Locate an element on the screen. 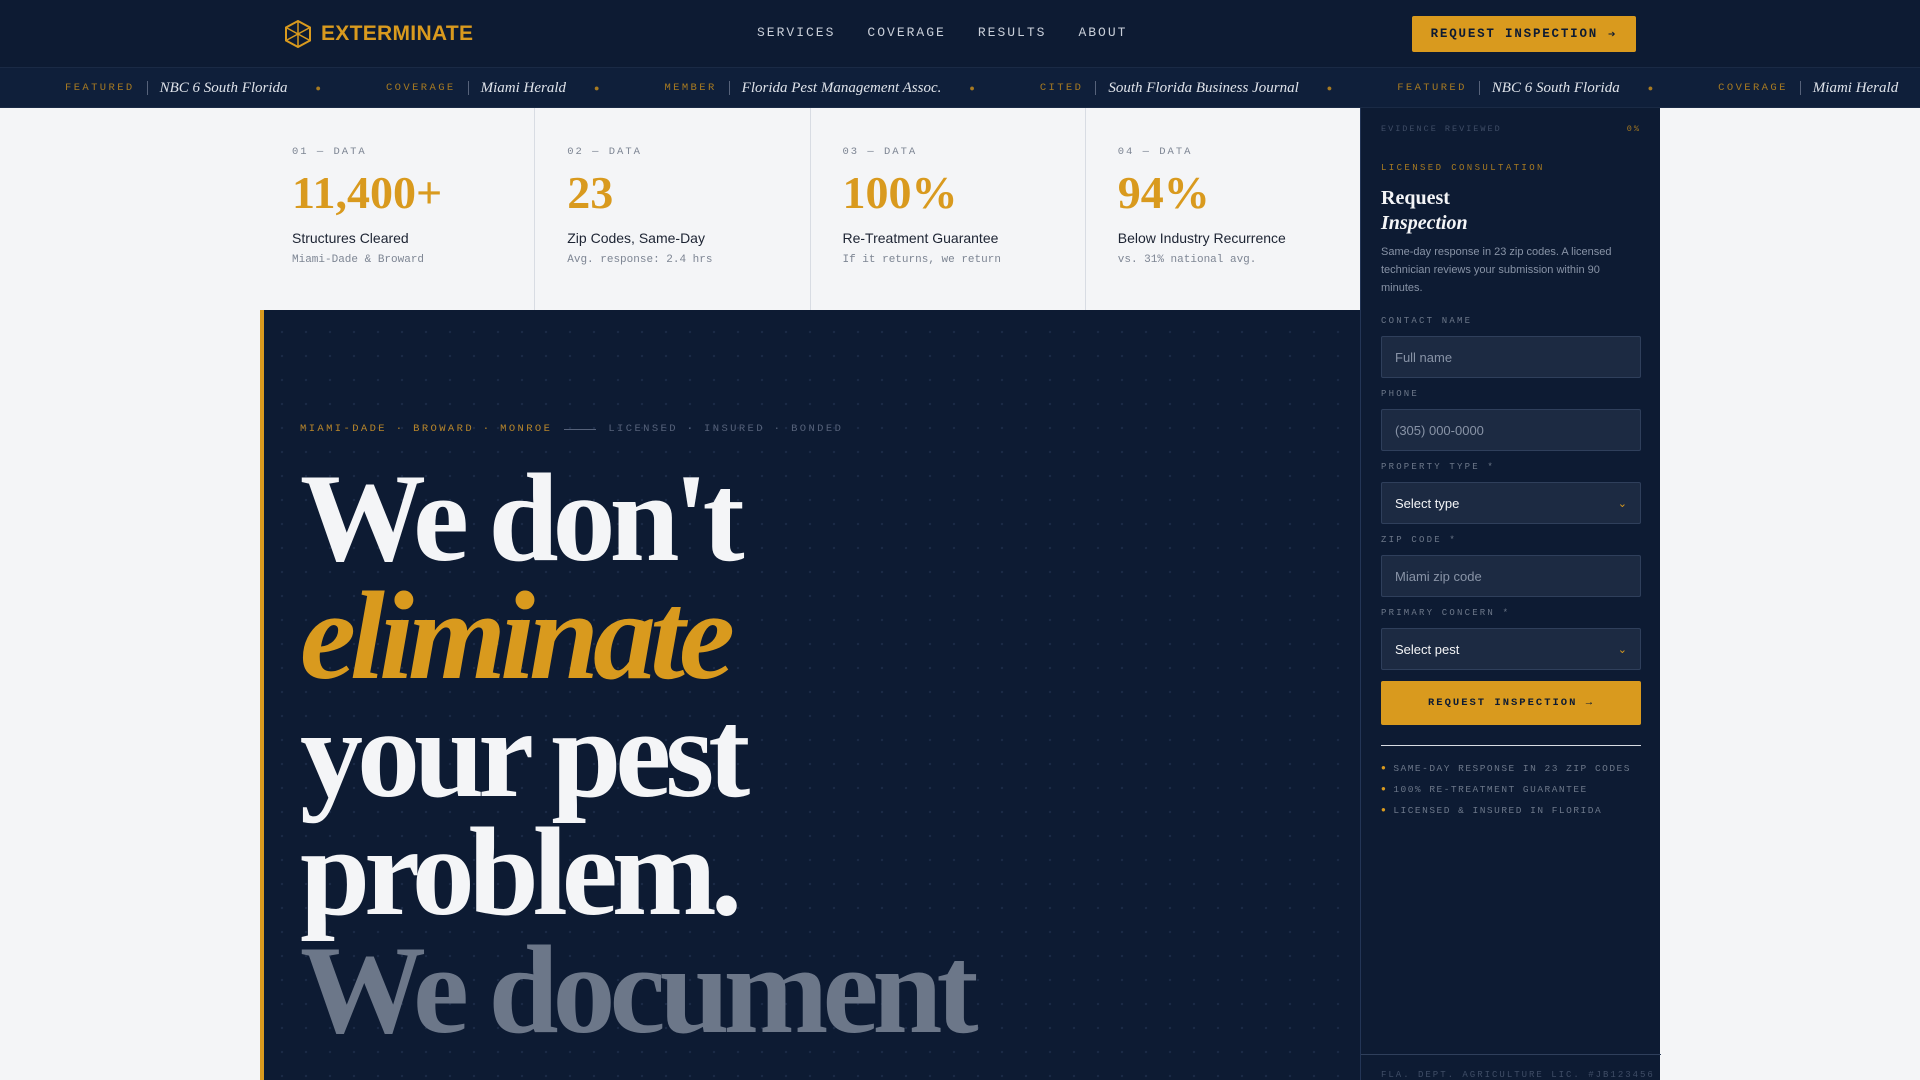 Image resolution: width=1920 pixels, height=1080 pixels. stat-title: Re-Treatment Guarantee is located at coordinates (920, 238).